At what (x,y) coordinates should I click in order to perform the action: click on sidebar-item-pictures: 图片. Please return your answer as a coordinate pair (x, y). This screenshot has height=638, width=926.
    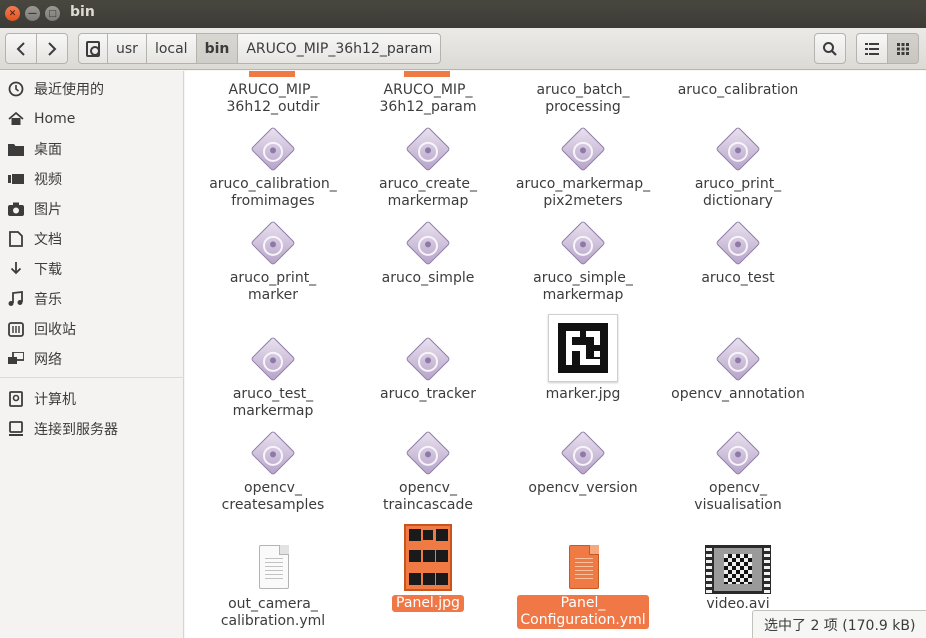
    Looking at the image, I should click on (92, 209).